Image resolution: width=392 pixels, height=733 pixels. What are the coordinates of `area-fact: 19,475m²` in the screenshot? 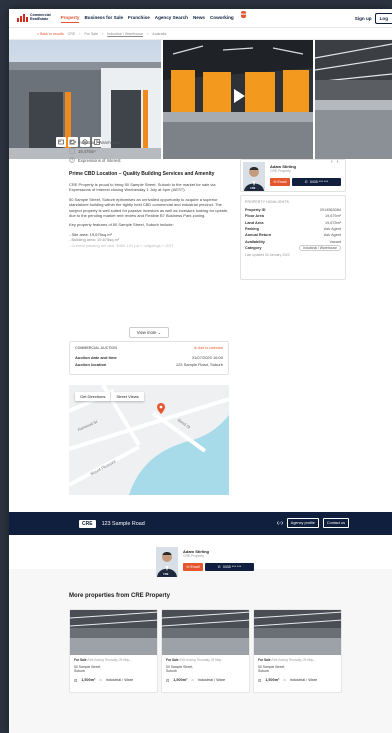 It's located at (149, 151).